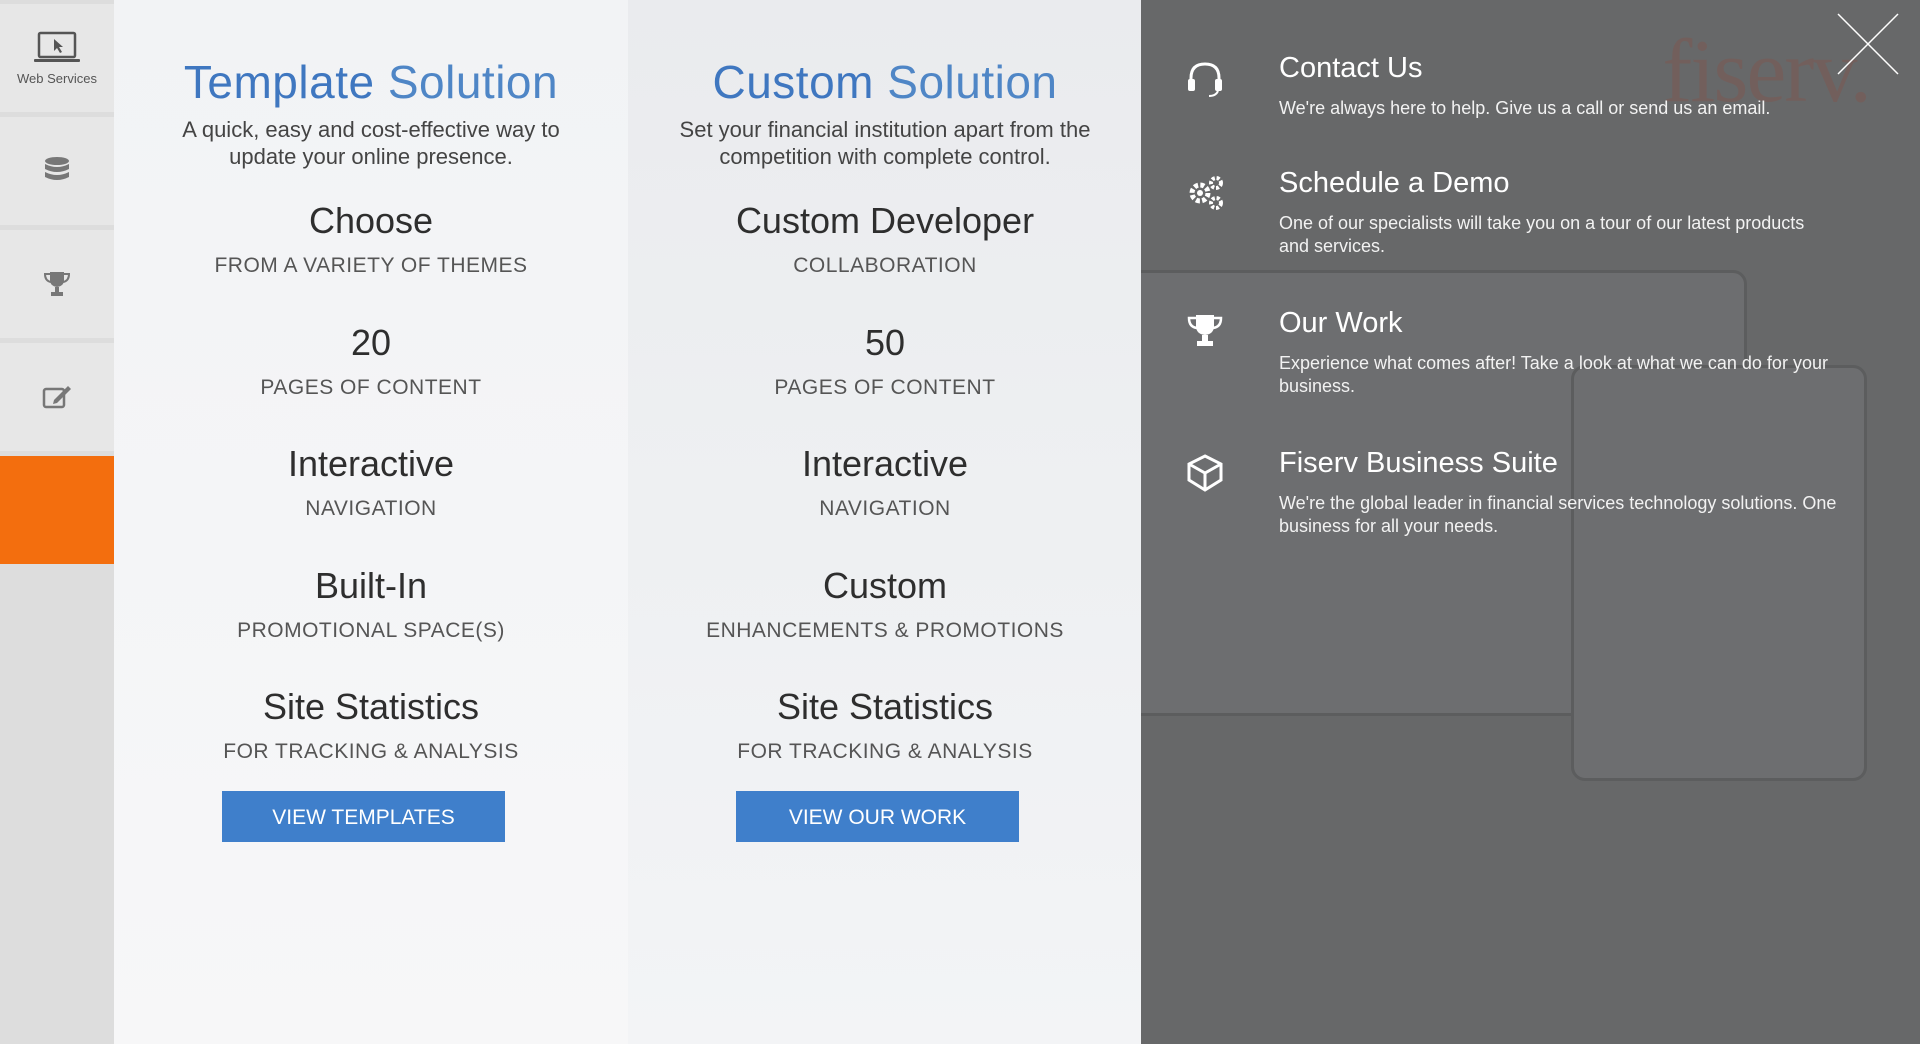 The height and width of the screenshot is (1044, 1920). I want to click on cube-icon, so click(1205, 473).